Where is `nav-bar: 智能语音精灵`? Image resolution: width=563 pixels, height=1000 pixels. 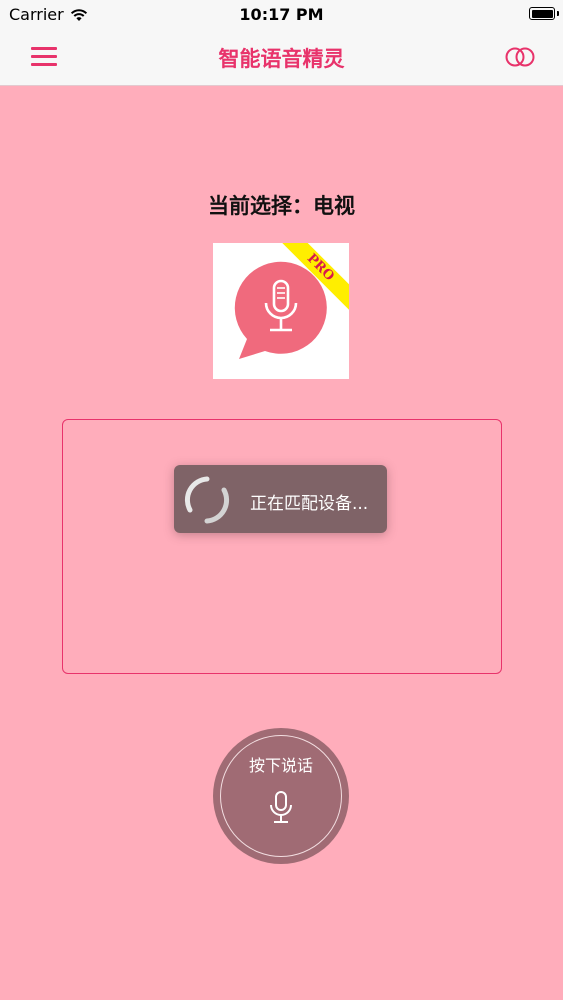 nav-bar: 智能语音精灵 is located at coordinates (281, 58).